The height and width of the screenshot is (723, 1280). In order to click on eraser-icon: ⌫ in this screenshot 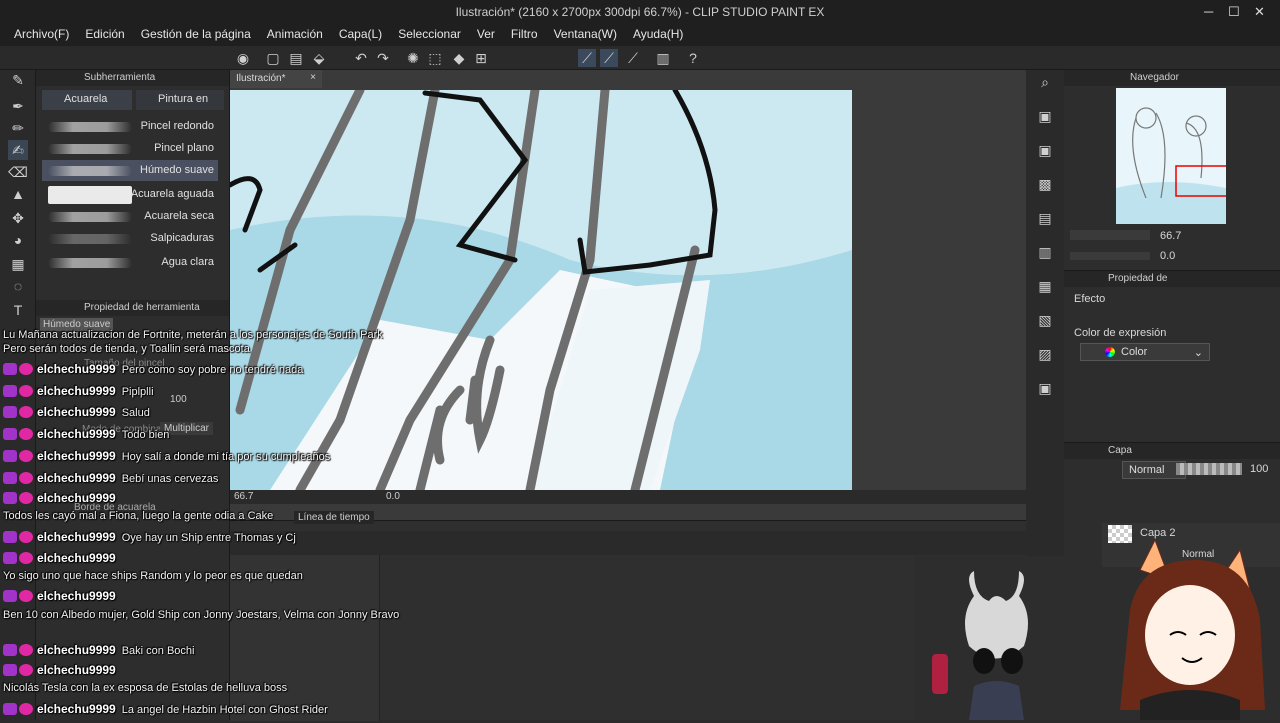, I will do `click(18, 172)`.